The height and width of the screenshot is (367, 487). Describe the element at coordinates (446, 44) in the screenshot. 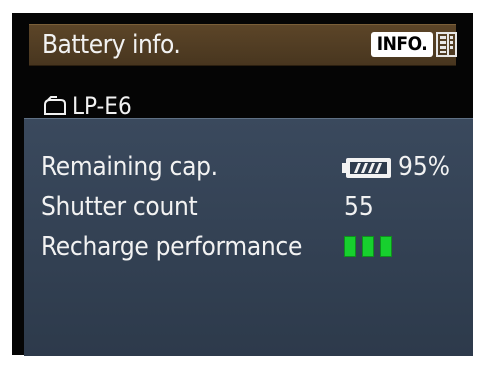

I see `grid-icon` at that location.